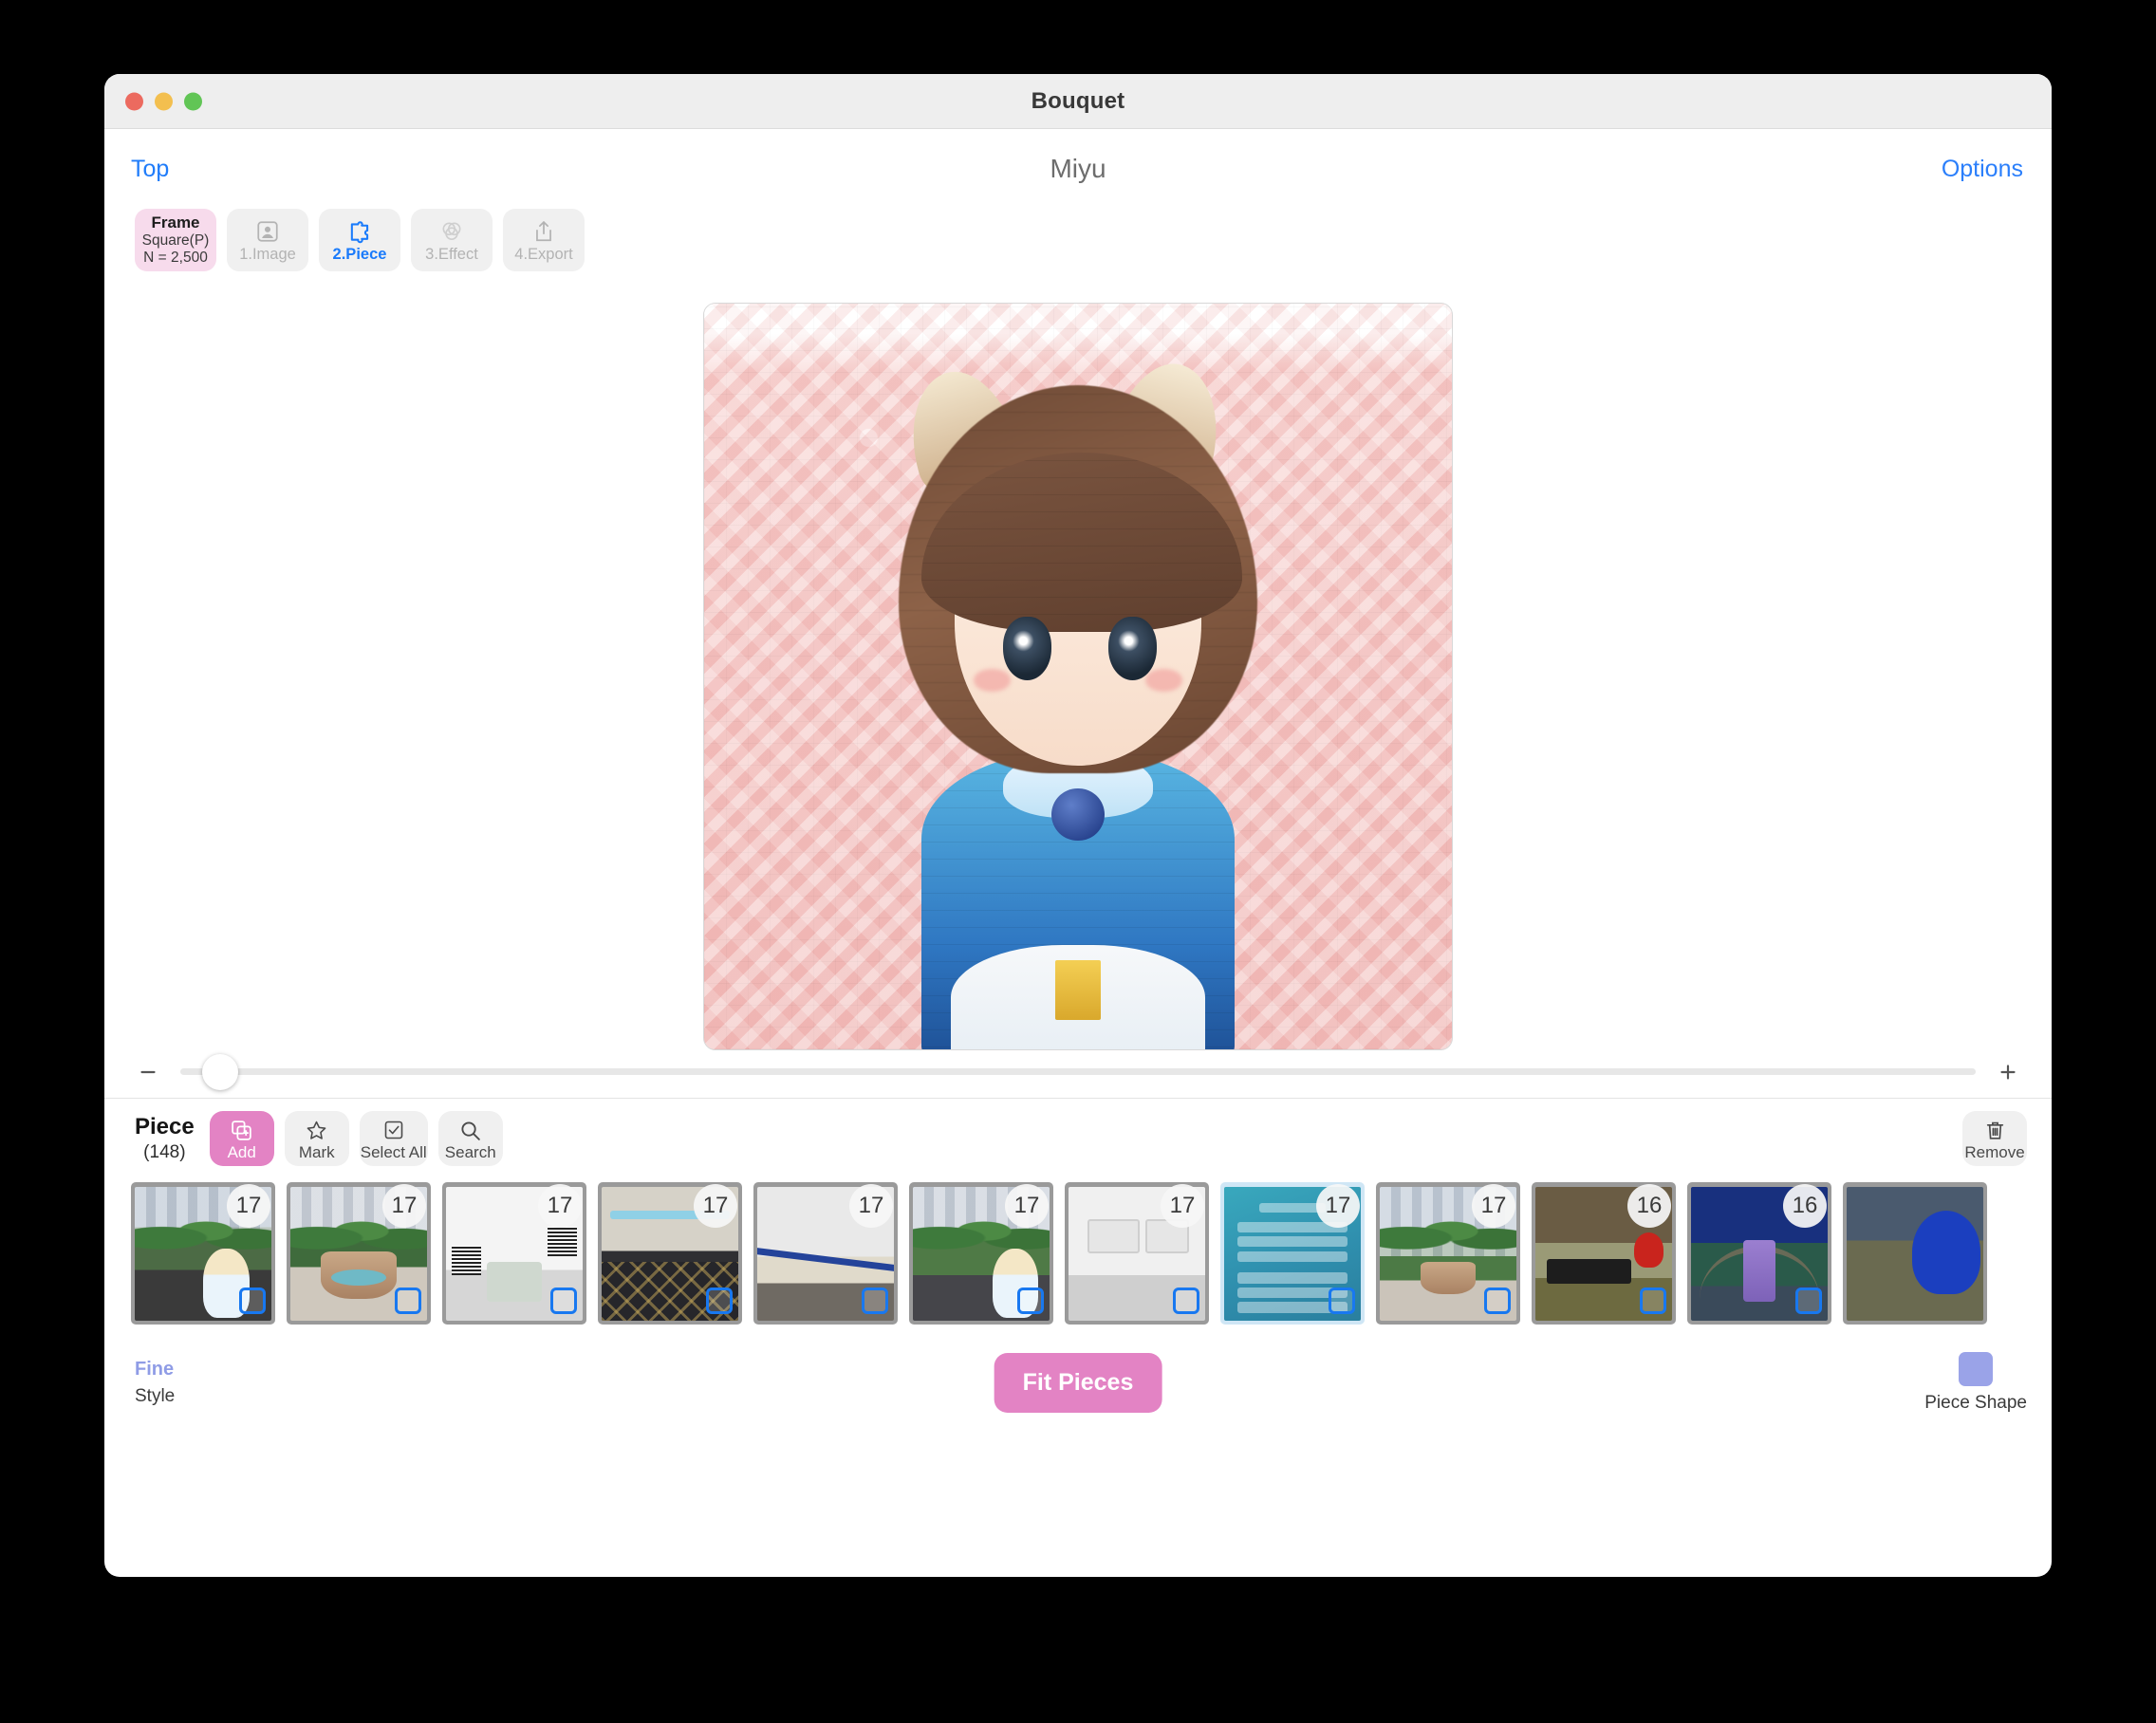  I want to click on zoom-out-icon, so click(148, 1072).